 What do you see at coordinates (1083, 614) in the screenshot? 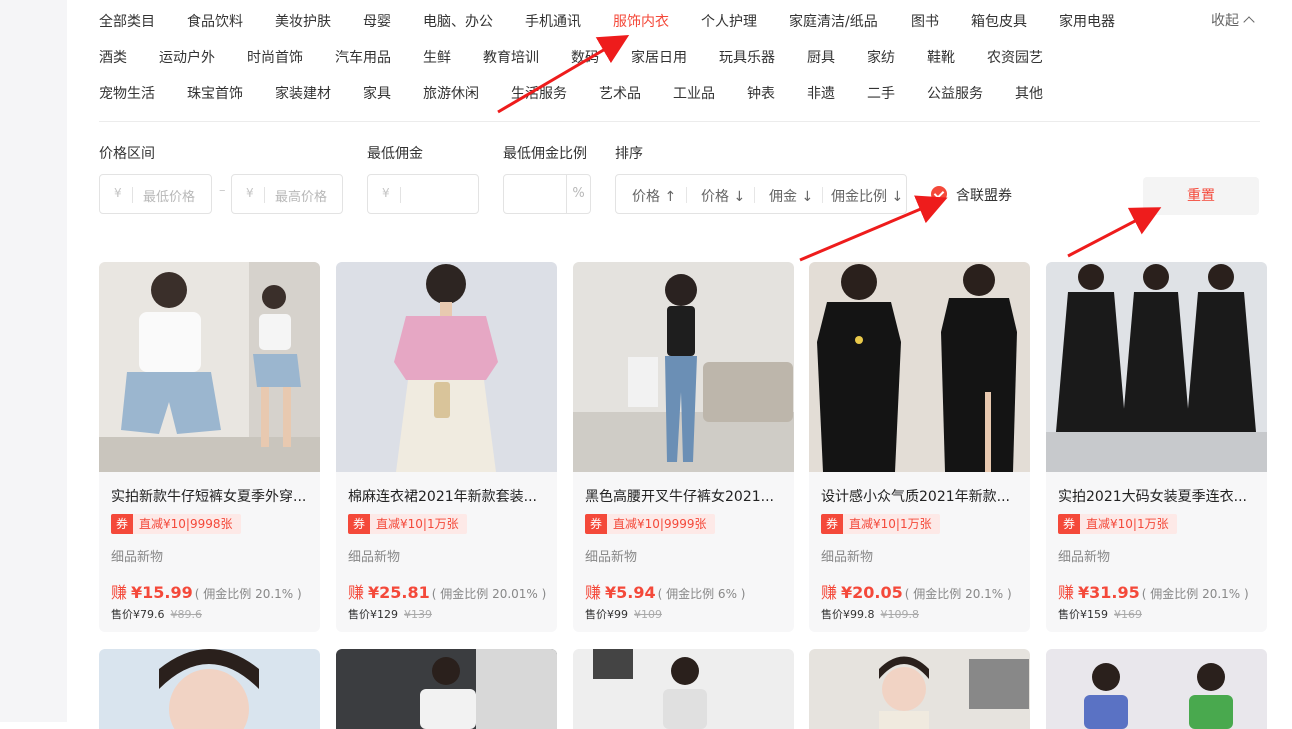
I see `sale-price: 售价¥159` at bounding box center [1083, 614].